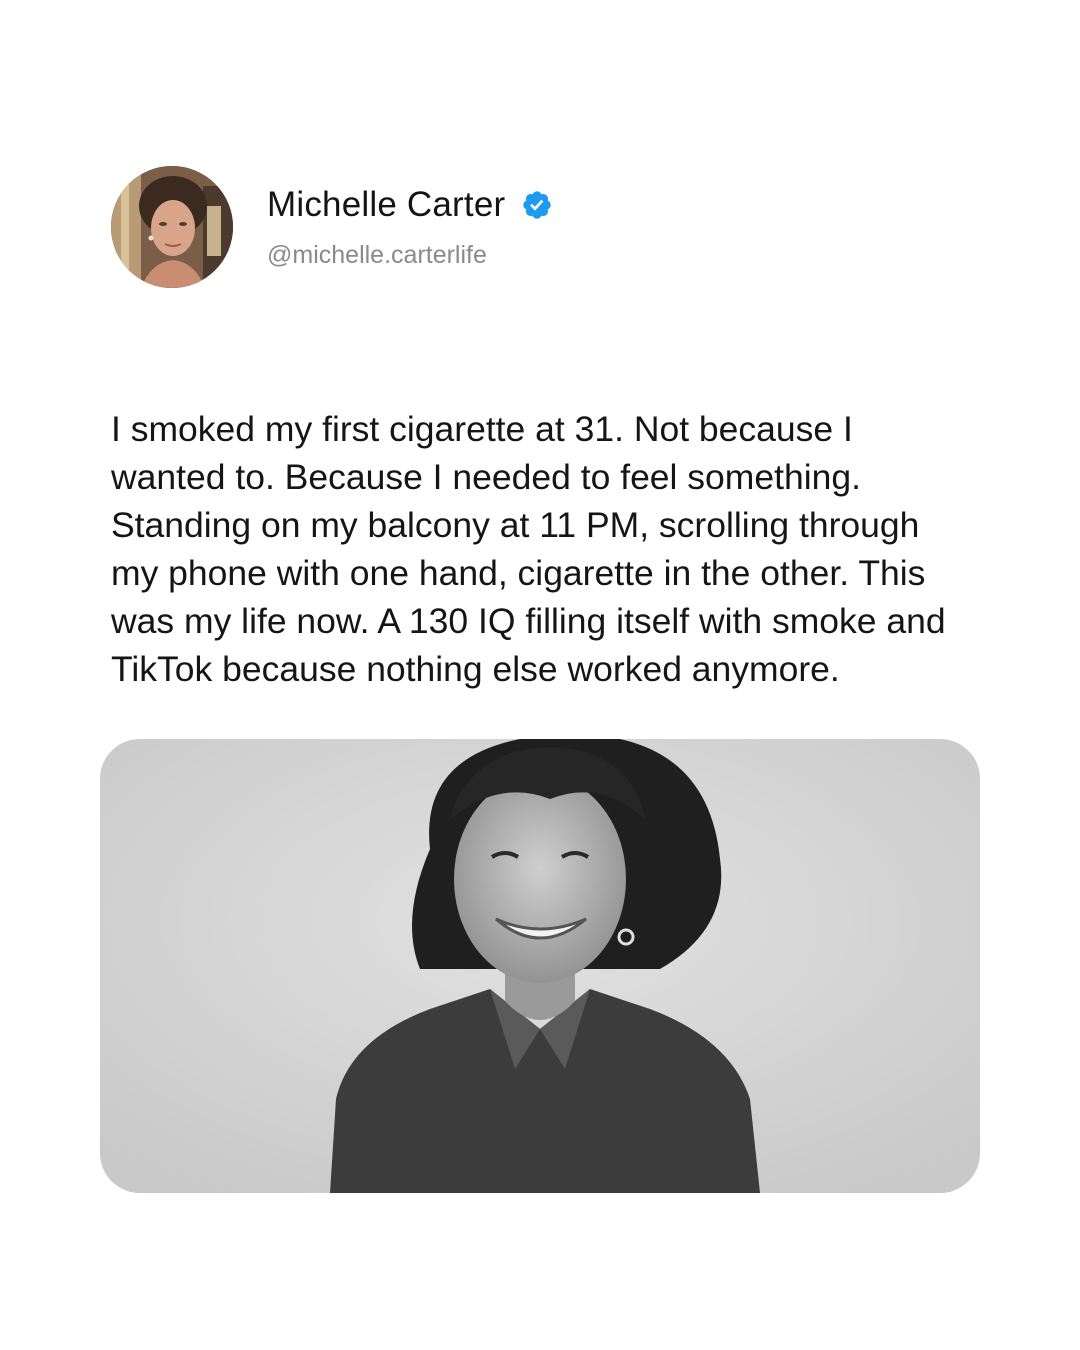 Image resolution: width=1080 pixels, height=1350 pixels. I want to click on verified-badge-icon, so click(537, 205).